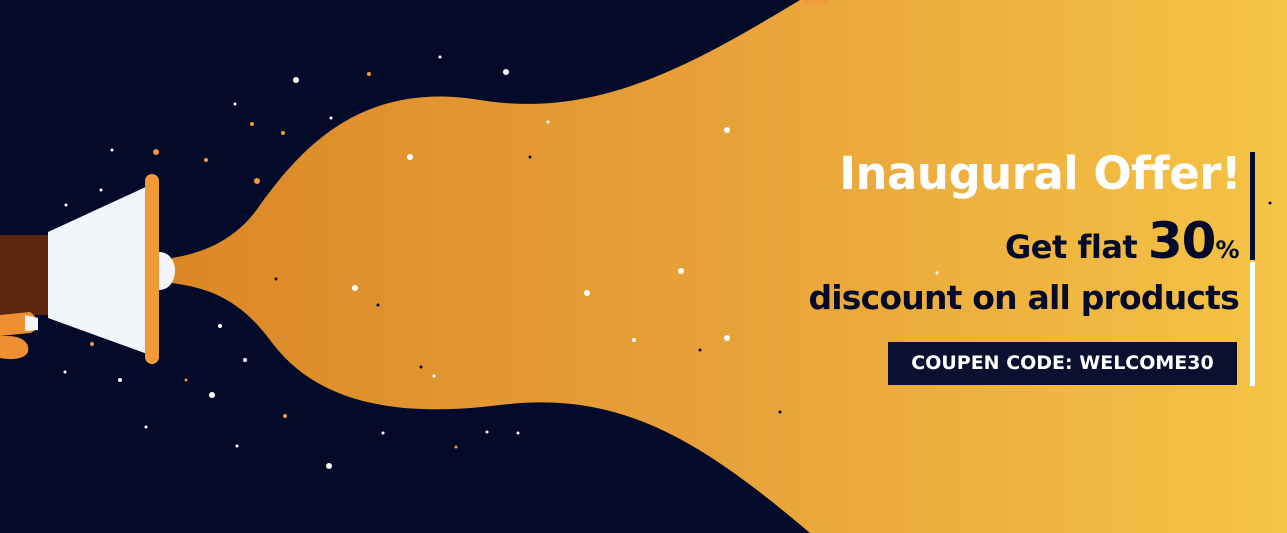  I want to click on offer-prefix: Get flat, so click(1076, 247).